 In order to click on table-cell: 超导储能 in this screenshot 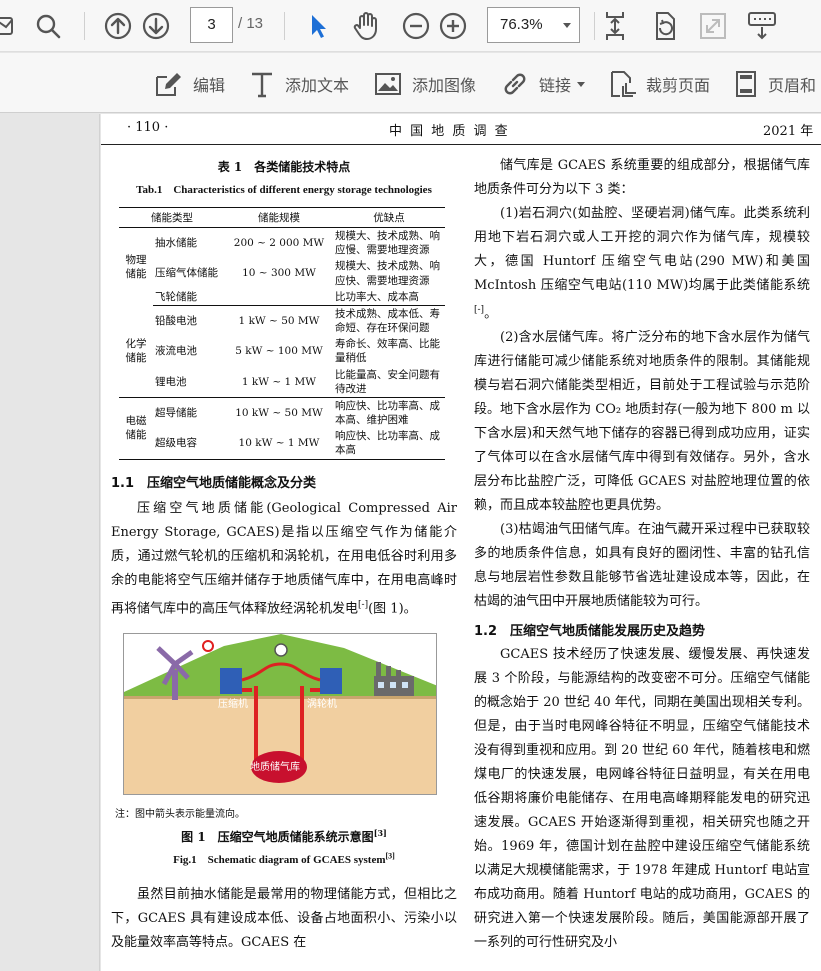, I will do `click(176, 412)`.